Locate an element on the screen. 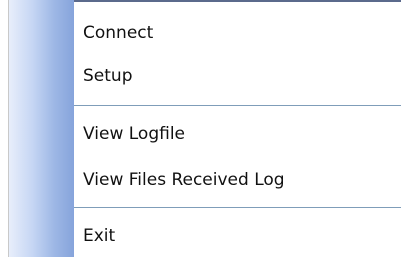 This screenshot has height=257, width=401. menu-top-border is located at coordinates (237, 1).